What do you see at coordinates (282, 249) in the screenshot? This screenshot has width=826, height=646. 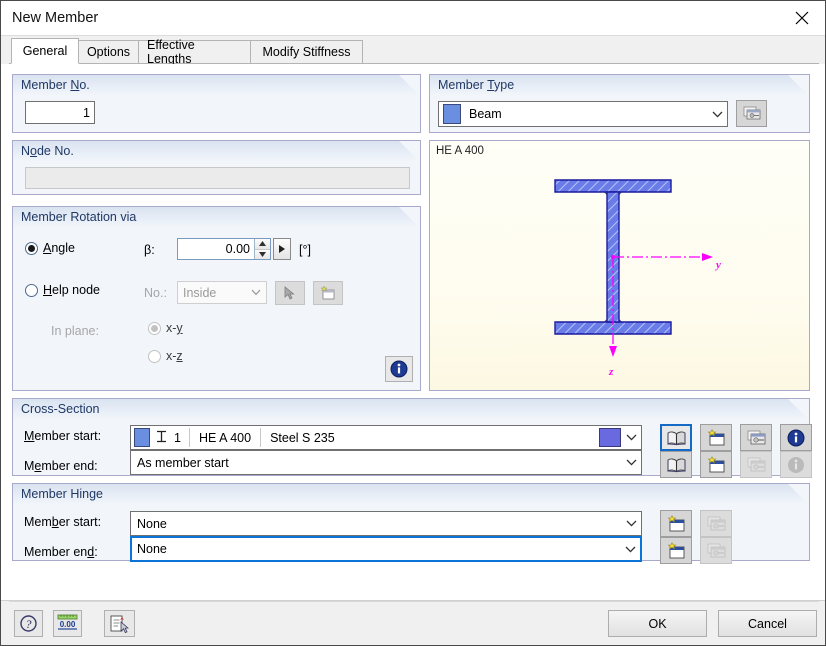 I see `rotation-angle-more-button` at bounding box center [282, 249].